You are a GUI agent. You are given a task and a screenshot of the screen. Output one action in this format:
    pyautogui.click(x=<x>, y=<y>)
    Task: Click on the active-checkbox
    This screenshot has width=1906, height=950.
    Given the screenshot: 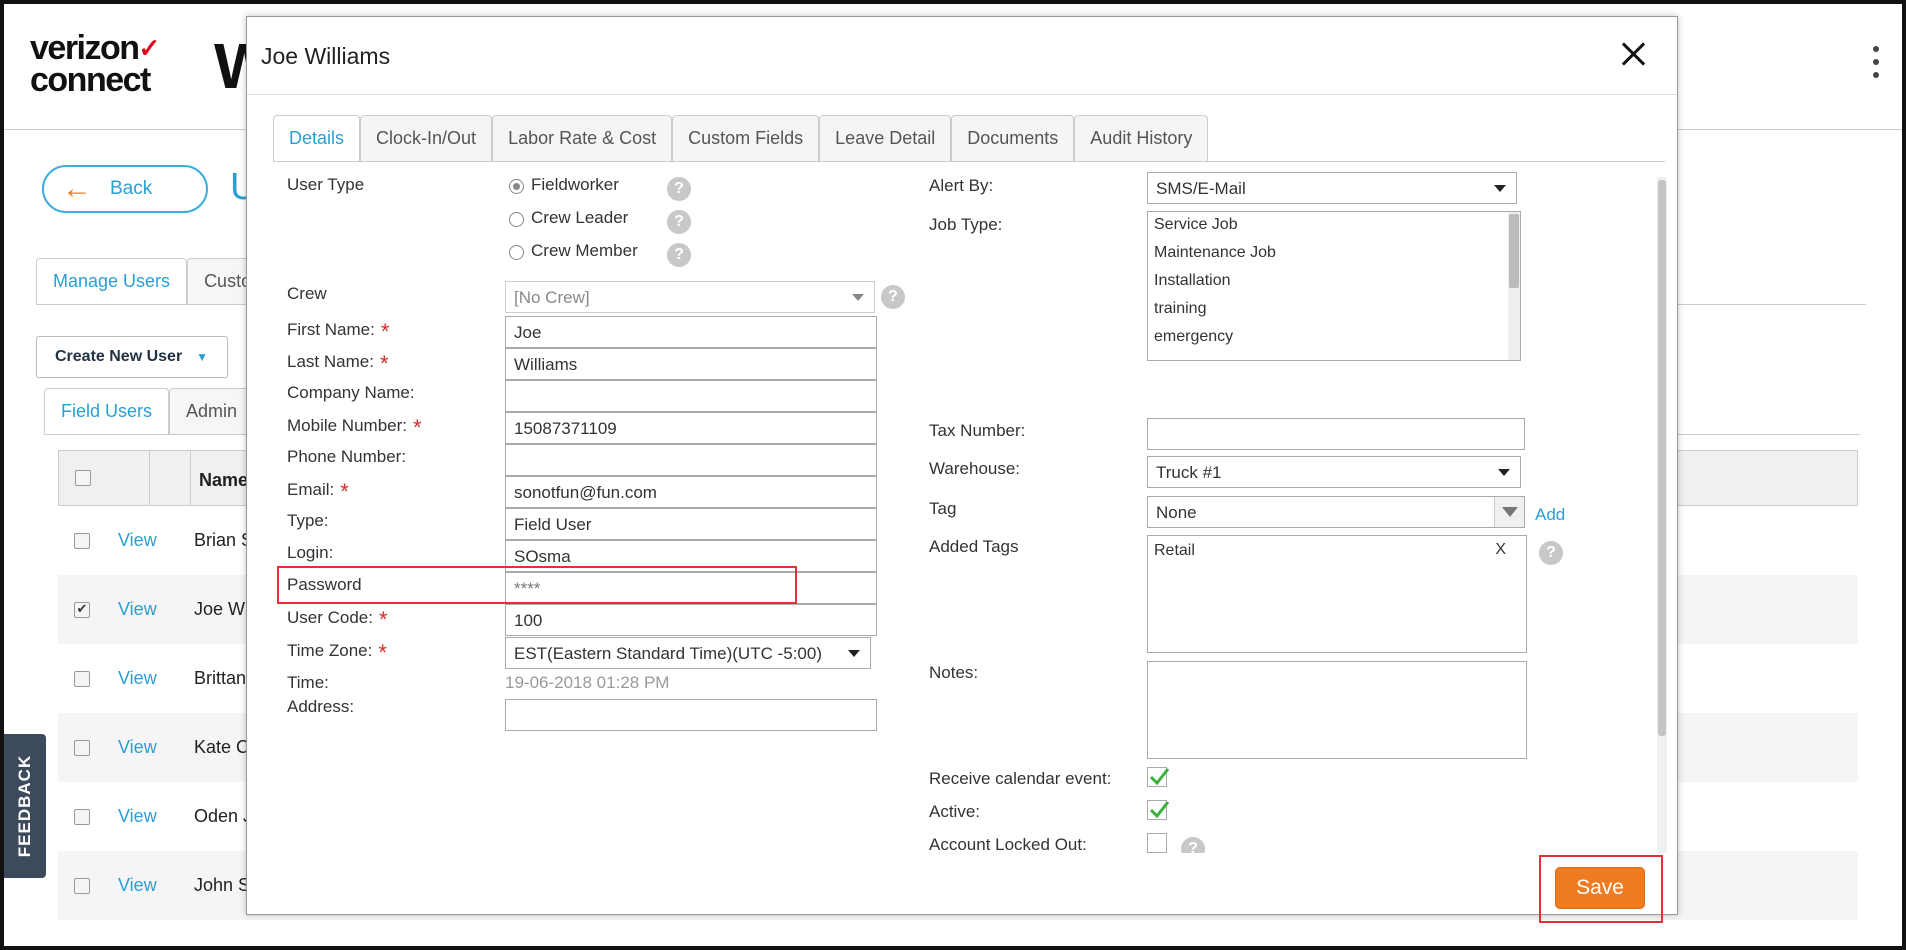 What is the action you would take?
    pyautogui.click(x=1158, y=810)
    